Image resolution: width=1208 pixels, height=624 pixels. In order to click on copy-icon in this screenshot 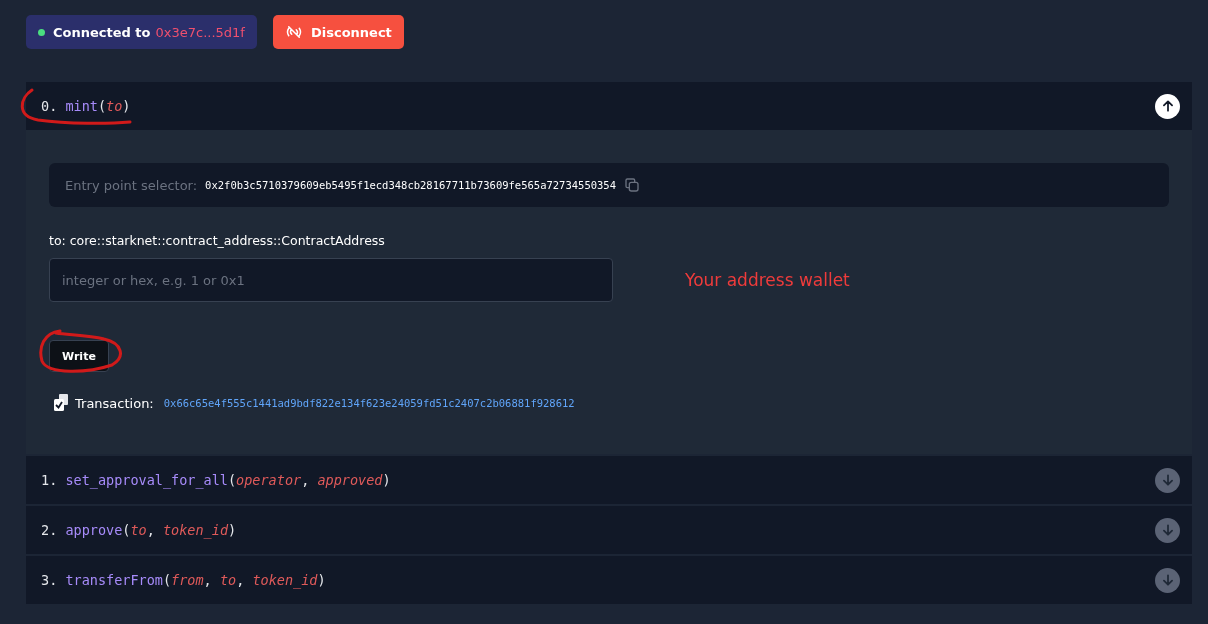, I will do `click(632, 185)`.